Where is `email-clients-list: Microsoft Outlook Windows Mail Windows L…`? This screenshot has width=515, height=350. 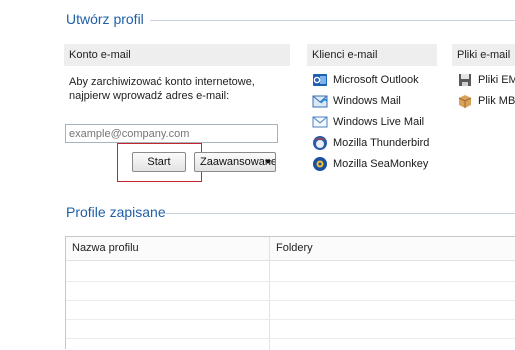
email-clients-list: Microsoft Outlook Windows Mail Windows L… is located at coordinates (370, 124).